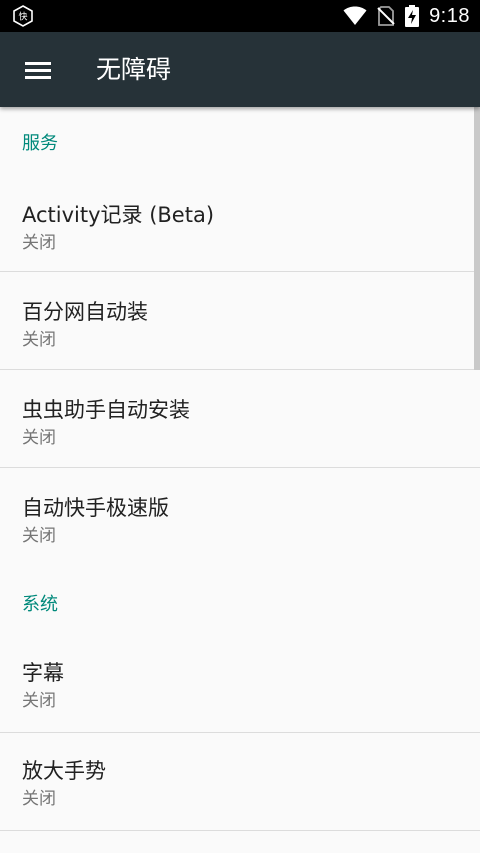 This screenshot has width=480, height=853. I want to click on list-item-title: 字幕, so click(43, 673).